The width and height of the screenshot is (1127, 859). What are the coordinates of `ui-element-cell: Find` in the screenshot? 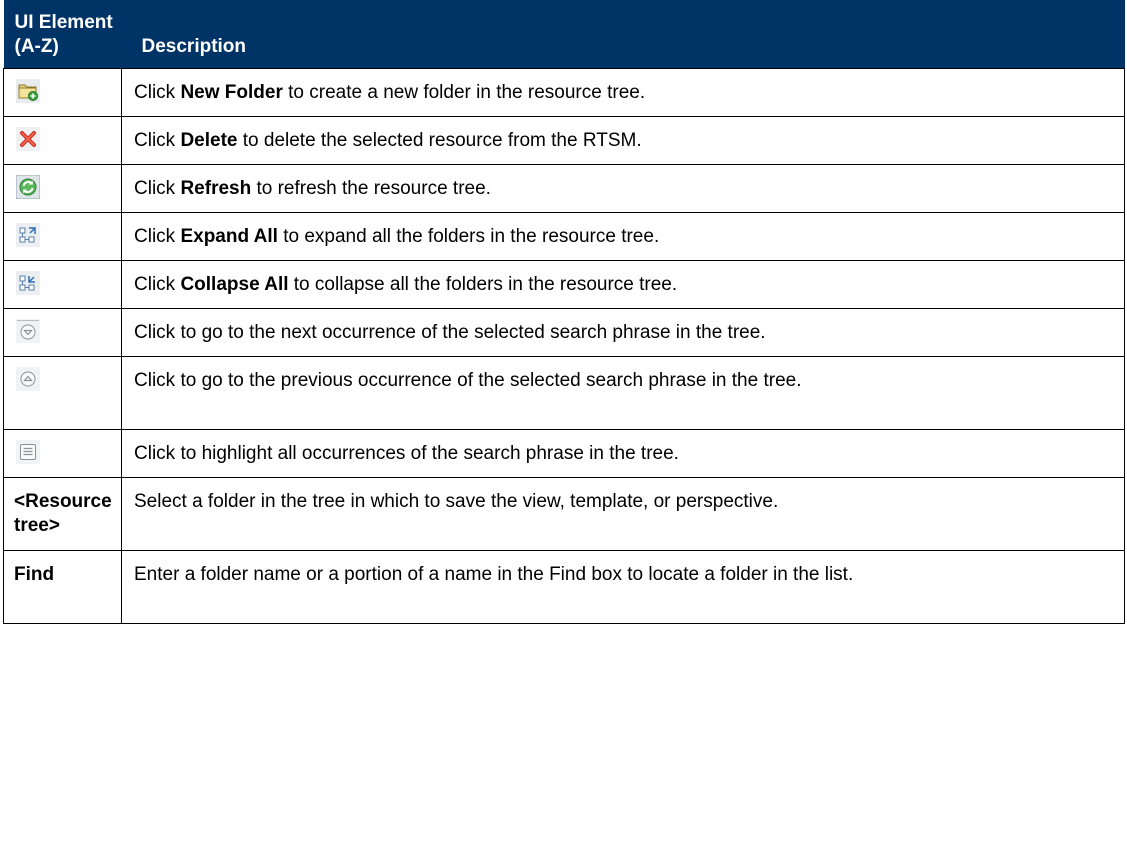 It's located at (62, 586).